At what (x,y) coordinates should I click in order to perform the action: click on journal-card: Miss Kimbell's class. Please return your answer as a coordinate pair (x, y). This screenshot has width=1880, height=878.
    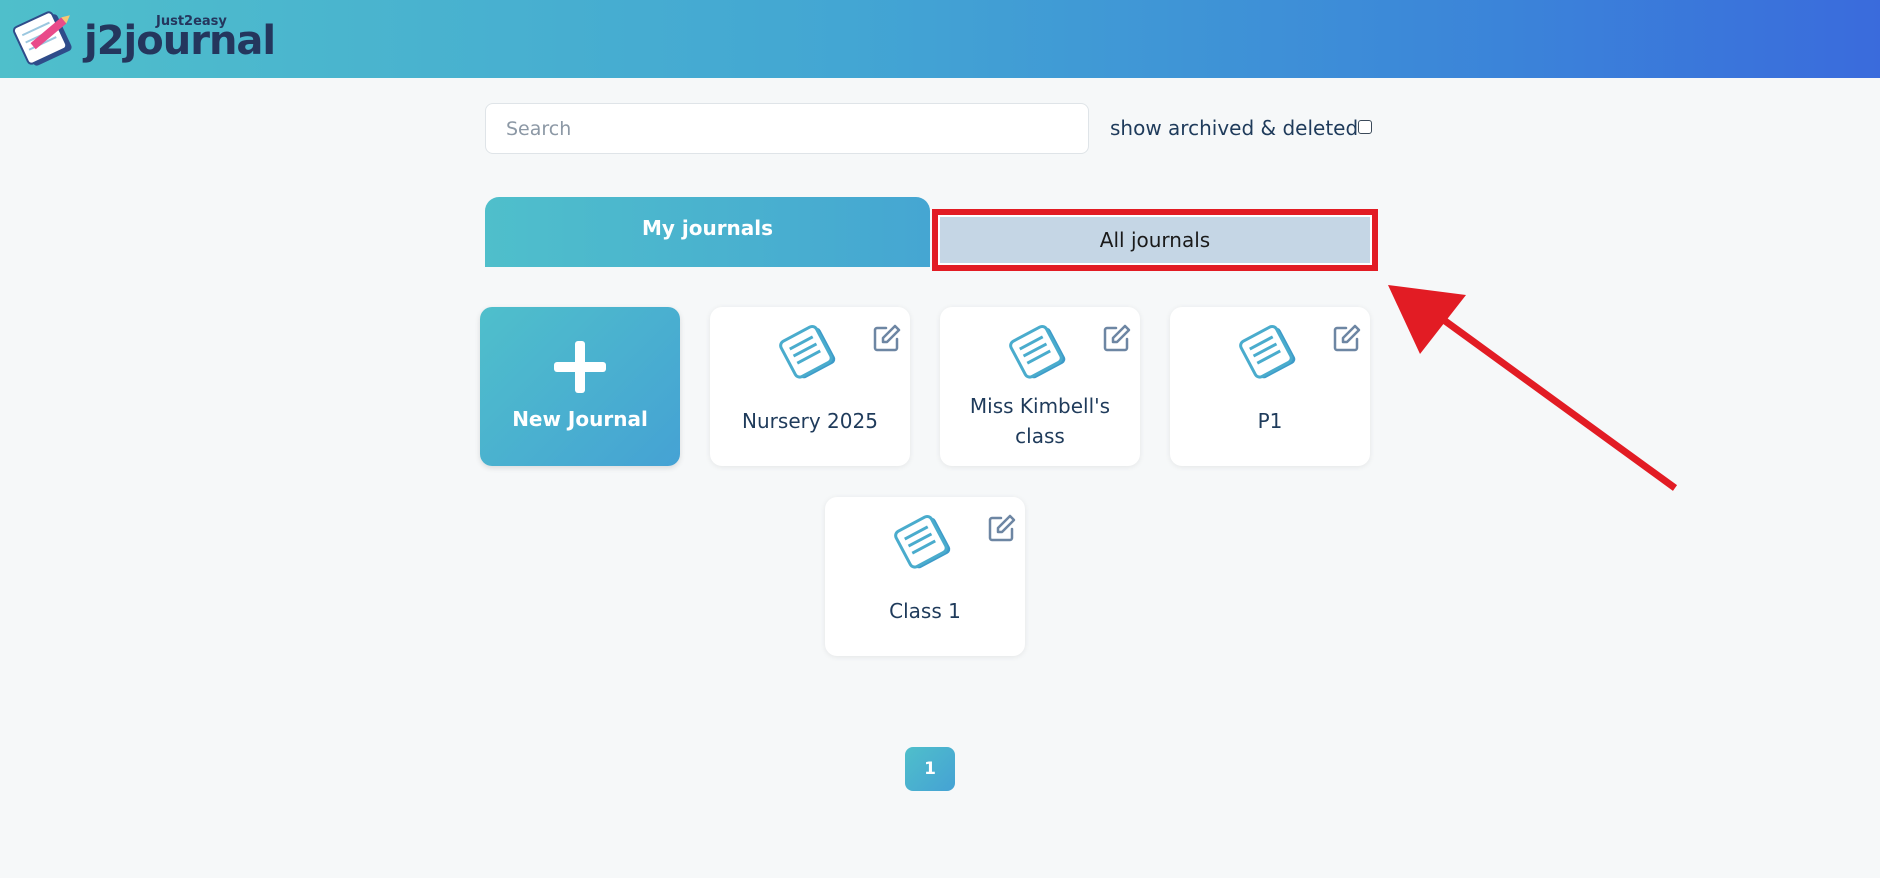
    Looking at the image, I should click on (1040, 386).